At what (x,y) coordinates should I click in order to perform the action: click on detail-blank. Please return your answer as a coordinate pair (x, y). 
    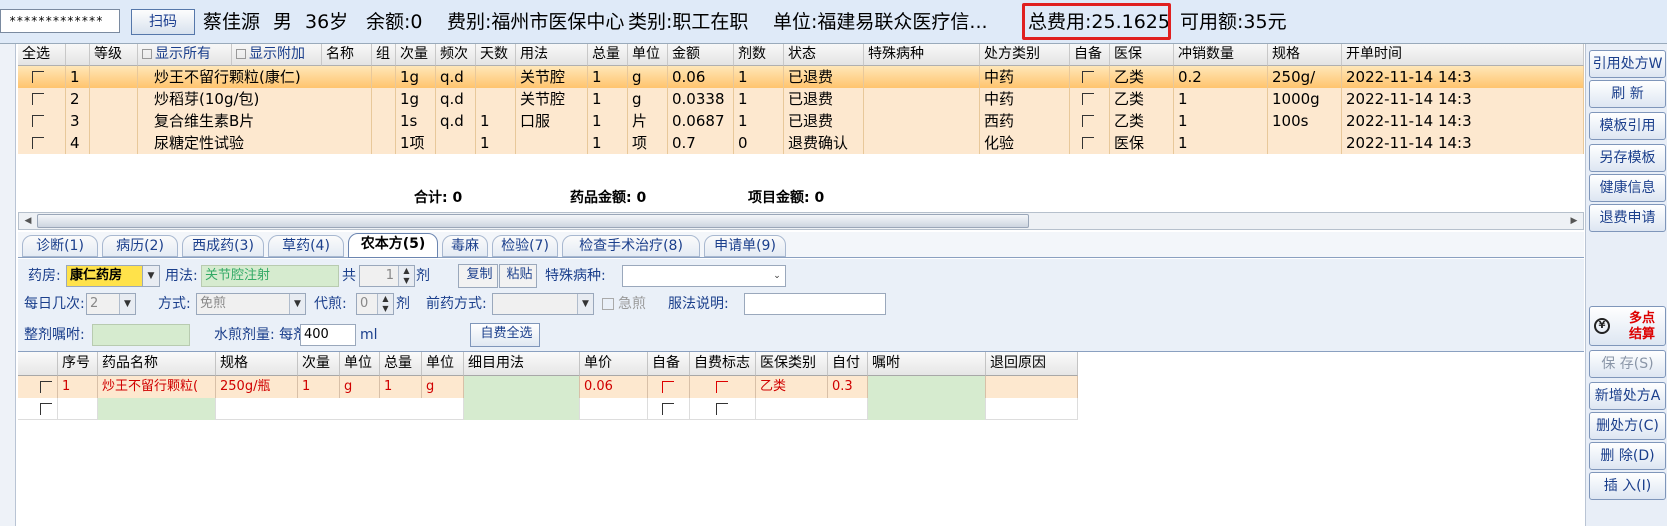
    Looking at the image, I should click on (812, 409).